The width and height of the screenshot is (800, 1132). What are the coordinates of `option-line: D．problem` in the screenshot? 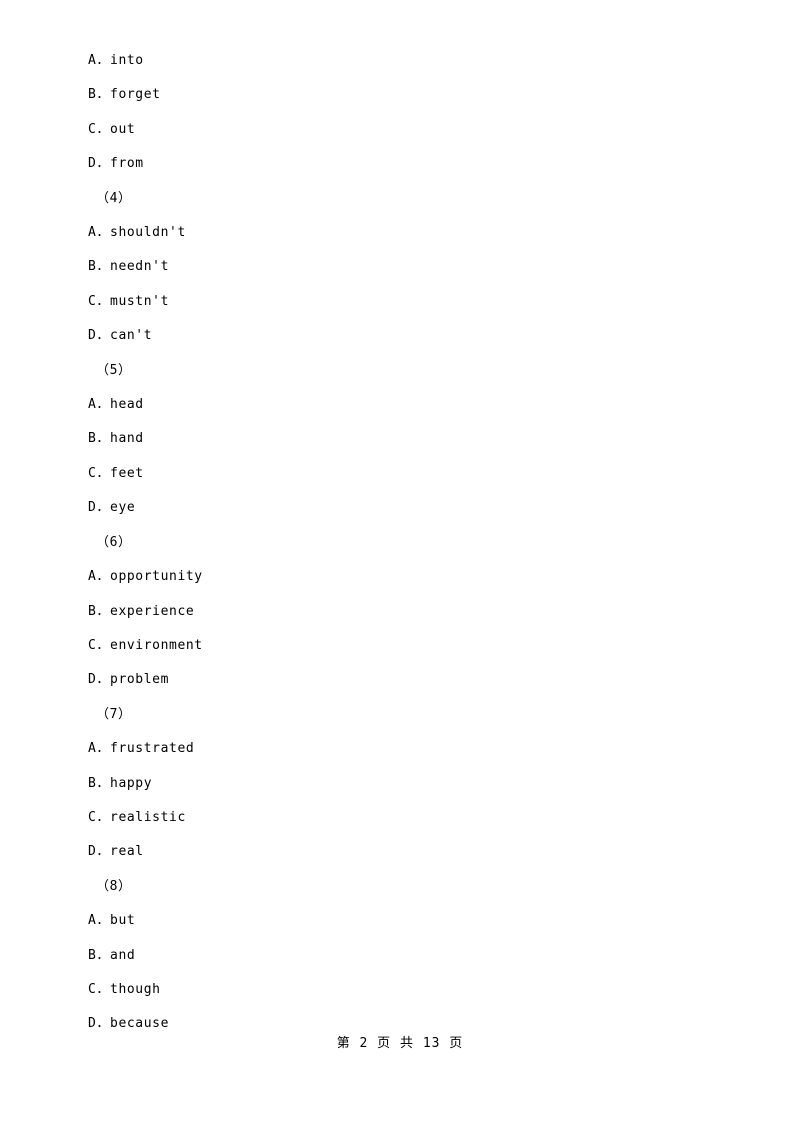 It's located at (129, 680).